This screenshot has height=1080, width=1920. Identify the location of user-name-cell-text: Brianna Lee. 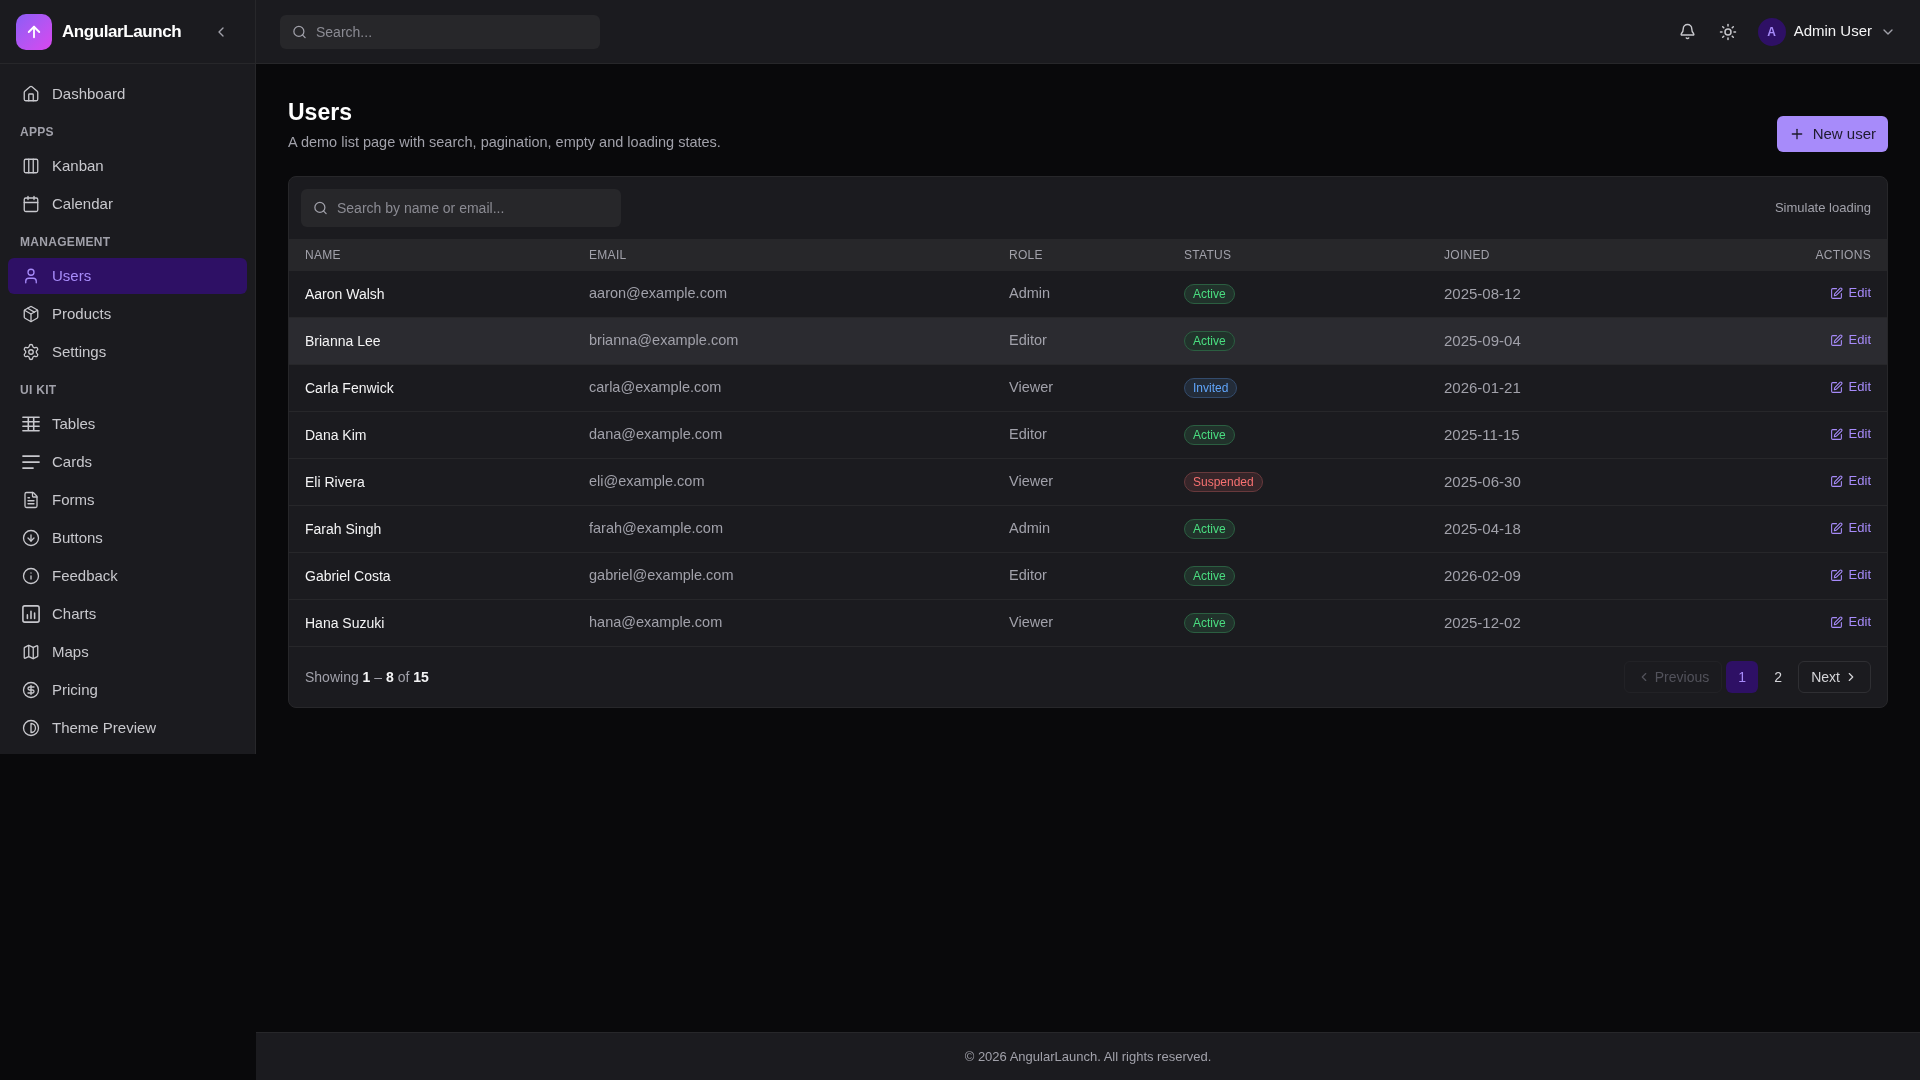
(343, 341).